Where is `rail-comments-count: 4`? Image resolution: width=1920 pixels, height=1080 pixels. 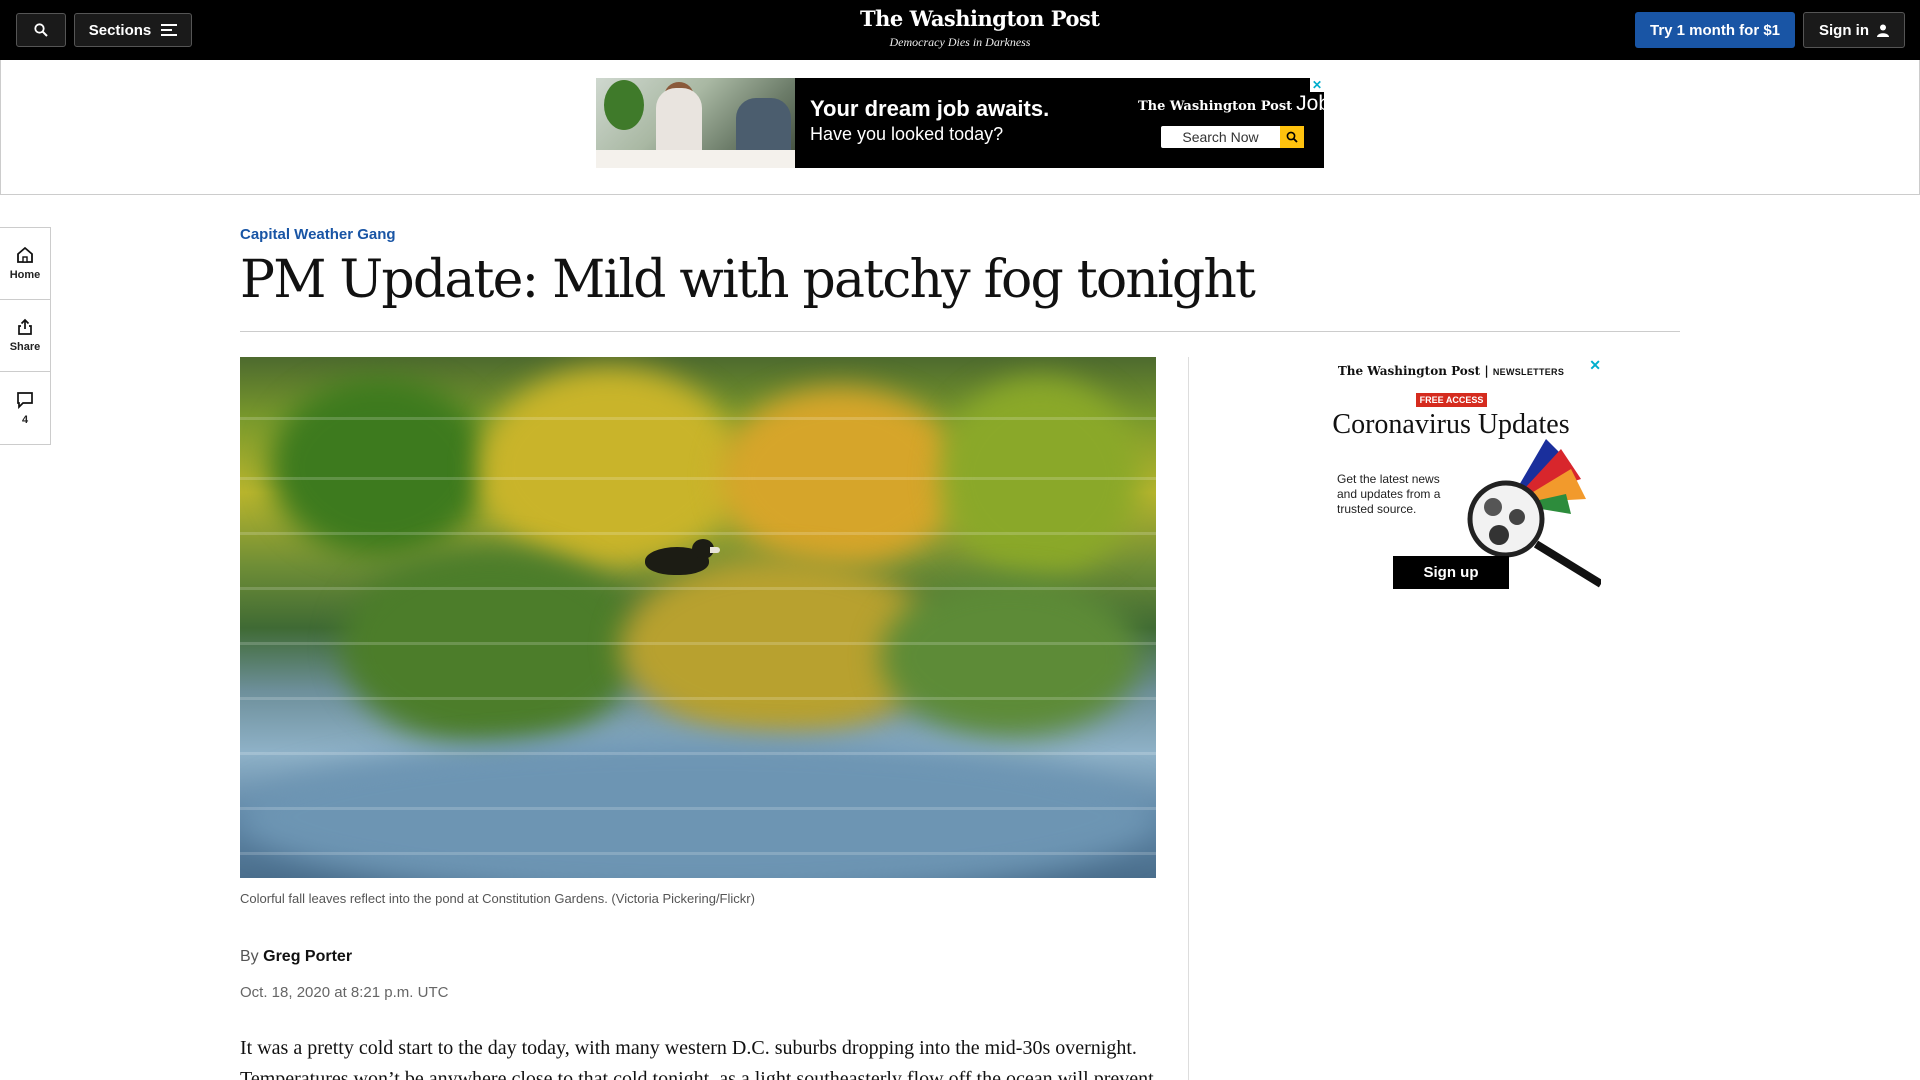 rail-comments-count: 4 is located at coordinates (25, 419).